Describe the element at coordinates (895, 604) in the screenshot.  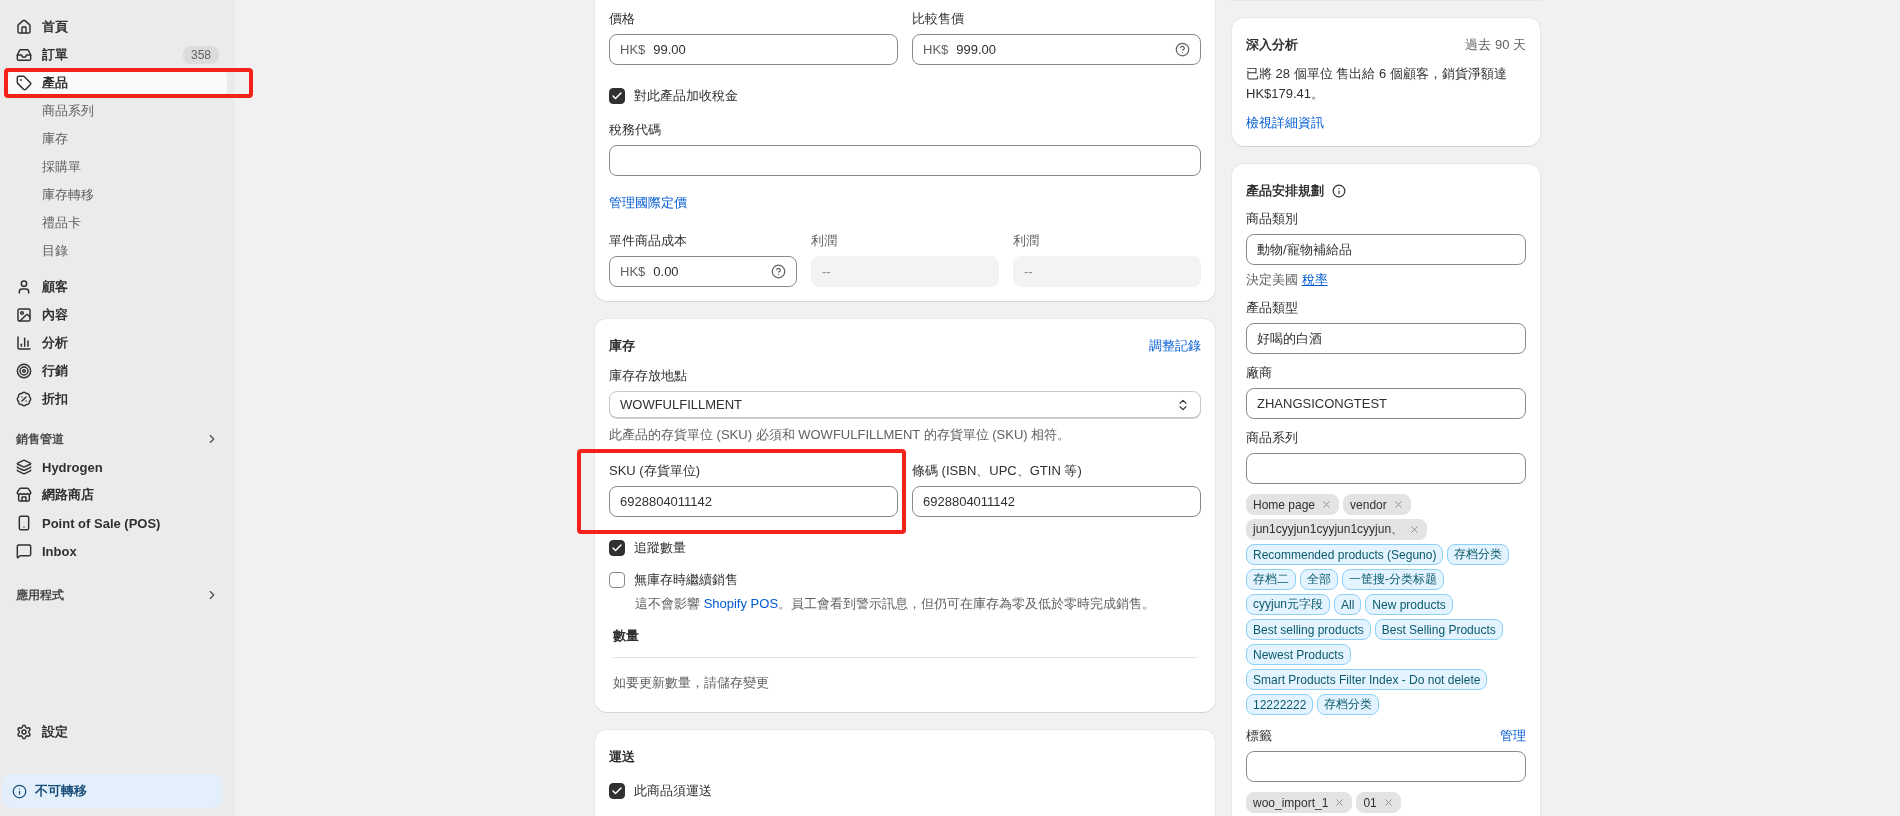
I see `help-text: 這不會影響 Shopify POS。員工會看到警示訊息，但仍可在庫存為零及低於零時完成銷售。` at that location.